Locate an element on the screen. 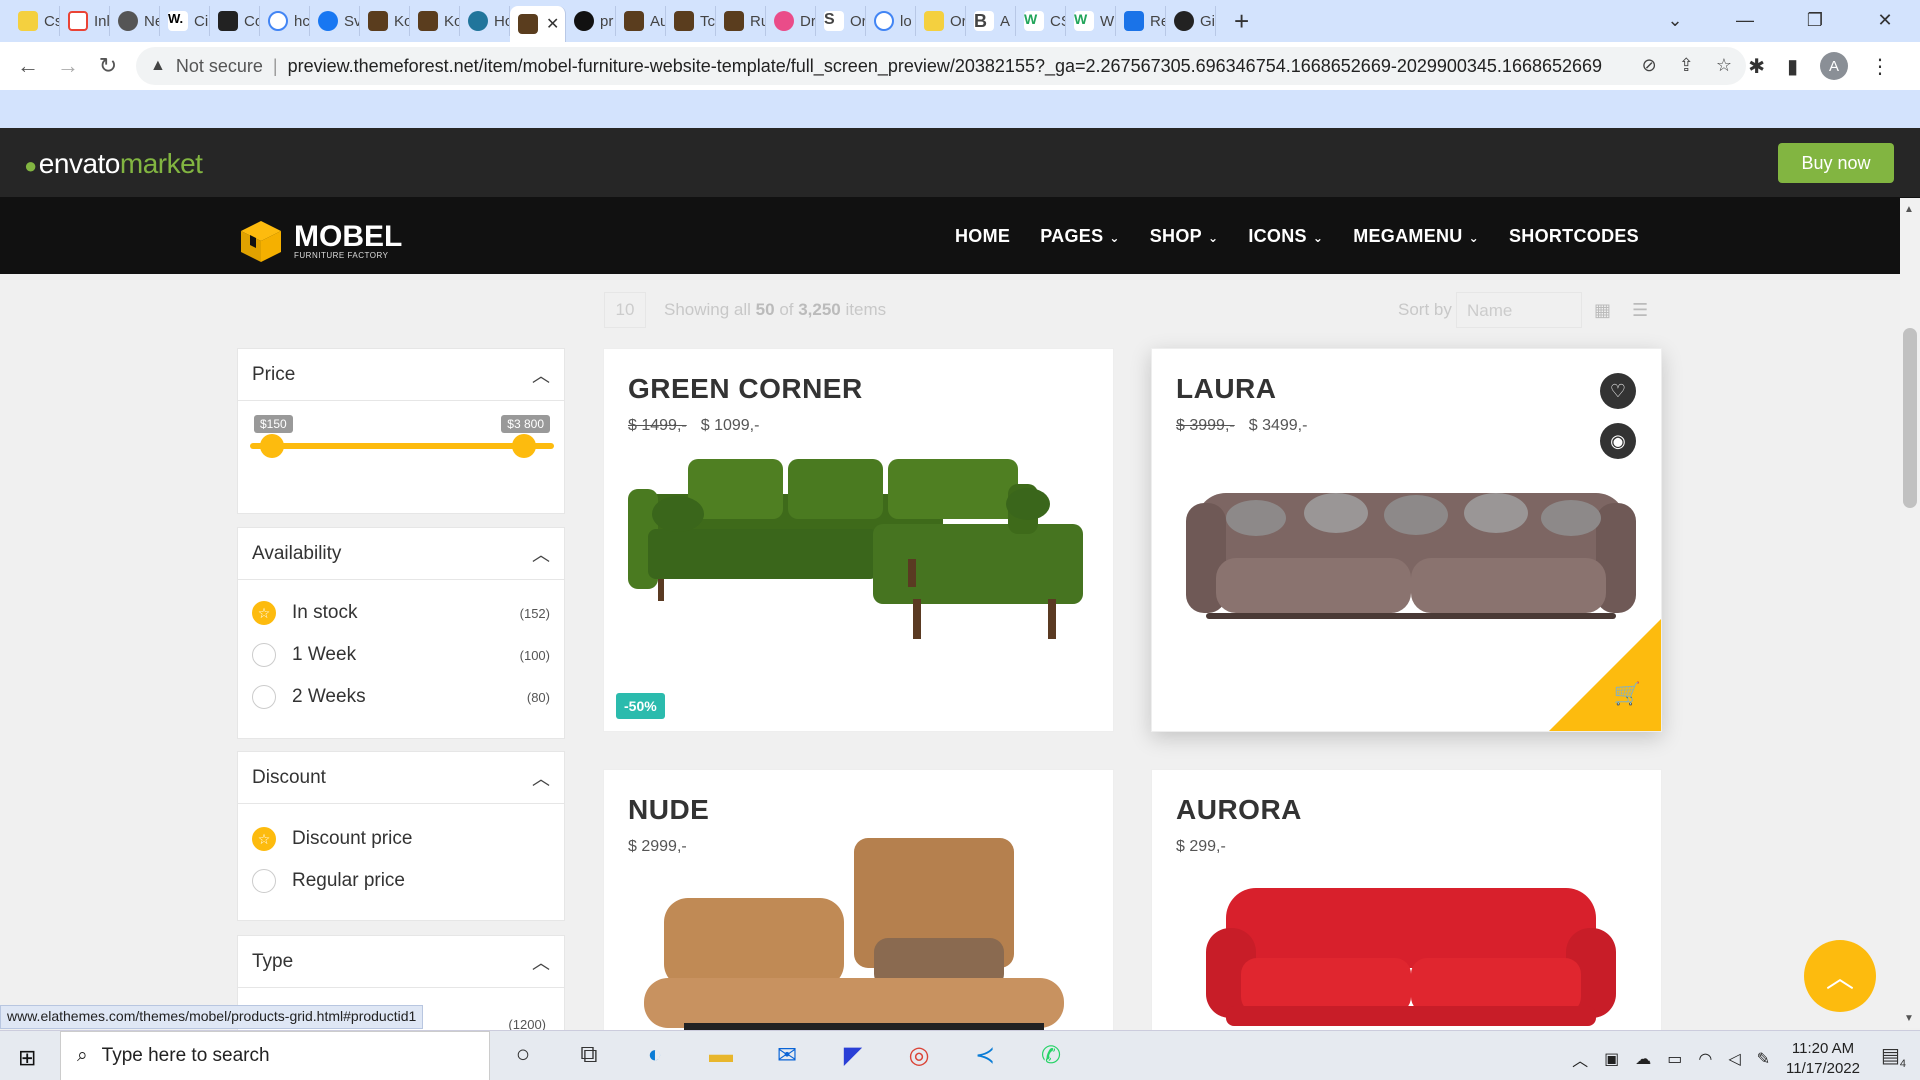  menu-icons: ICONS ⌄ is located at coordinates (1285, 236).